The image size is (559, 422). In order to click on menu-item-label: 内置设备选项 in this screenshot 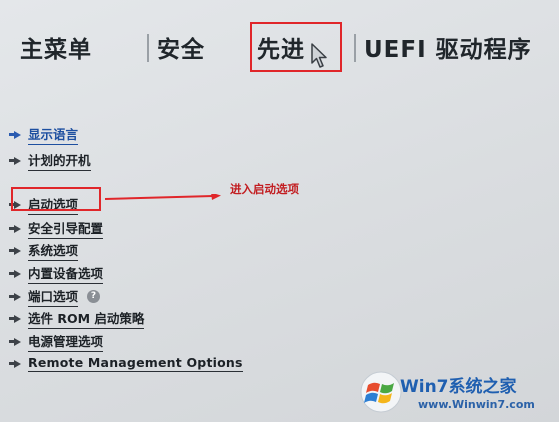, I will do `click(66, 273)`.